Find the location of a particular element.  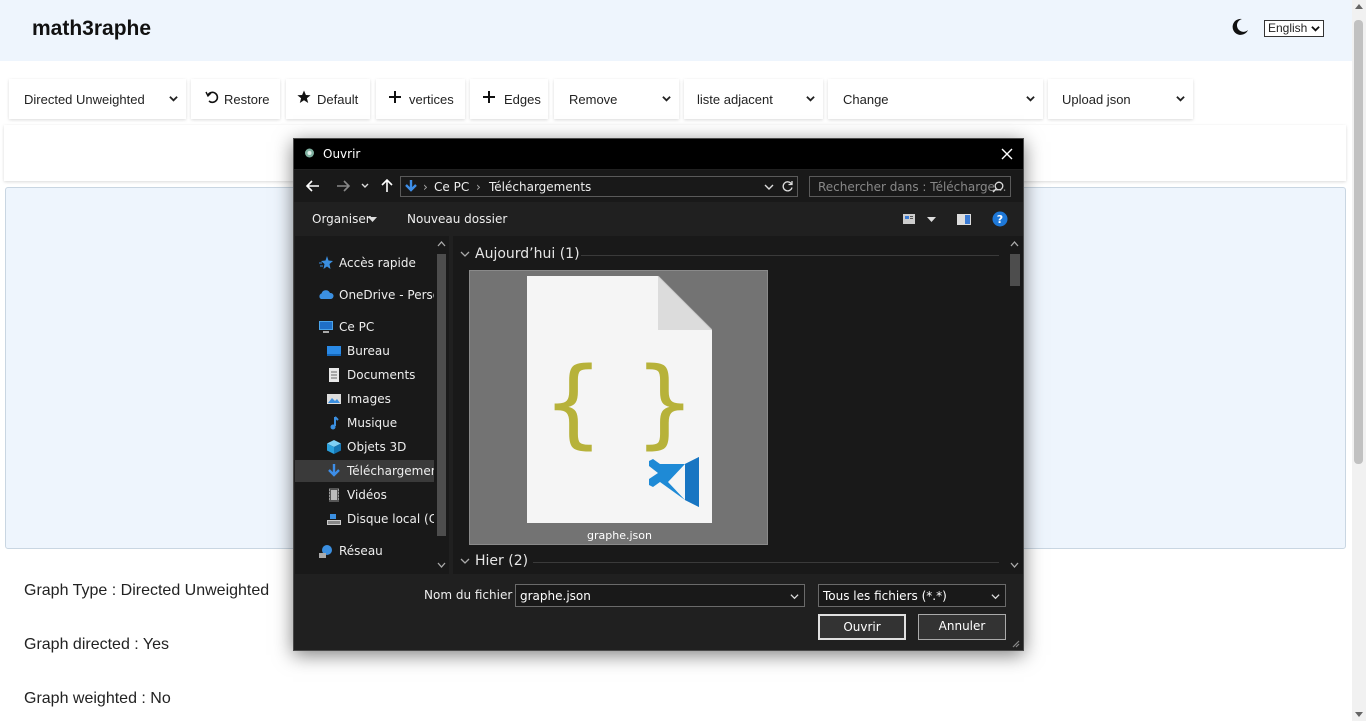

graph-weighted-info: Graph weighted : No is located at coordinates (97, 698).